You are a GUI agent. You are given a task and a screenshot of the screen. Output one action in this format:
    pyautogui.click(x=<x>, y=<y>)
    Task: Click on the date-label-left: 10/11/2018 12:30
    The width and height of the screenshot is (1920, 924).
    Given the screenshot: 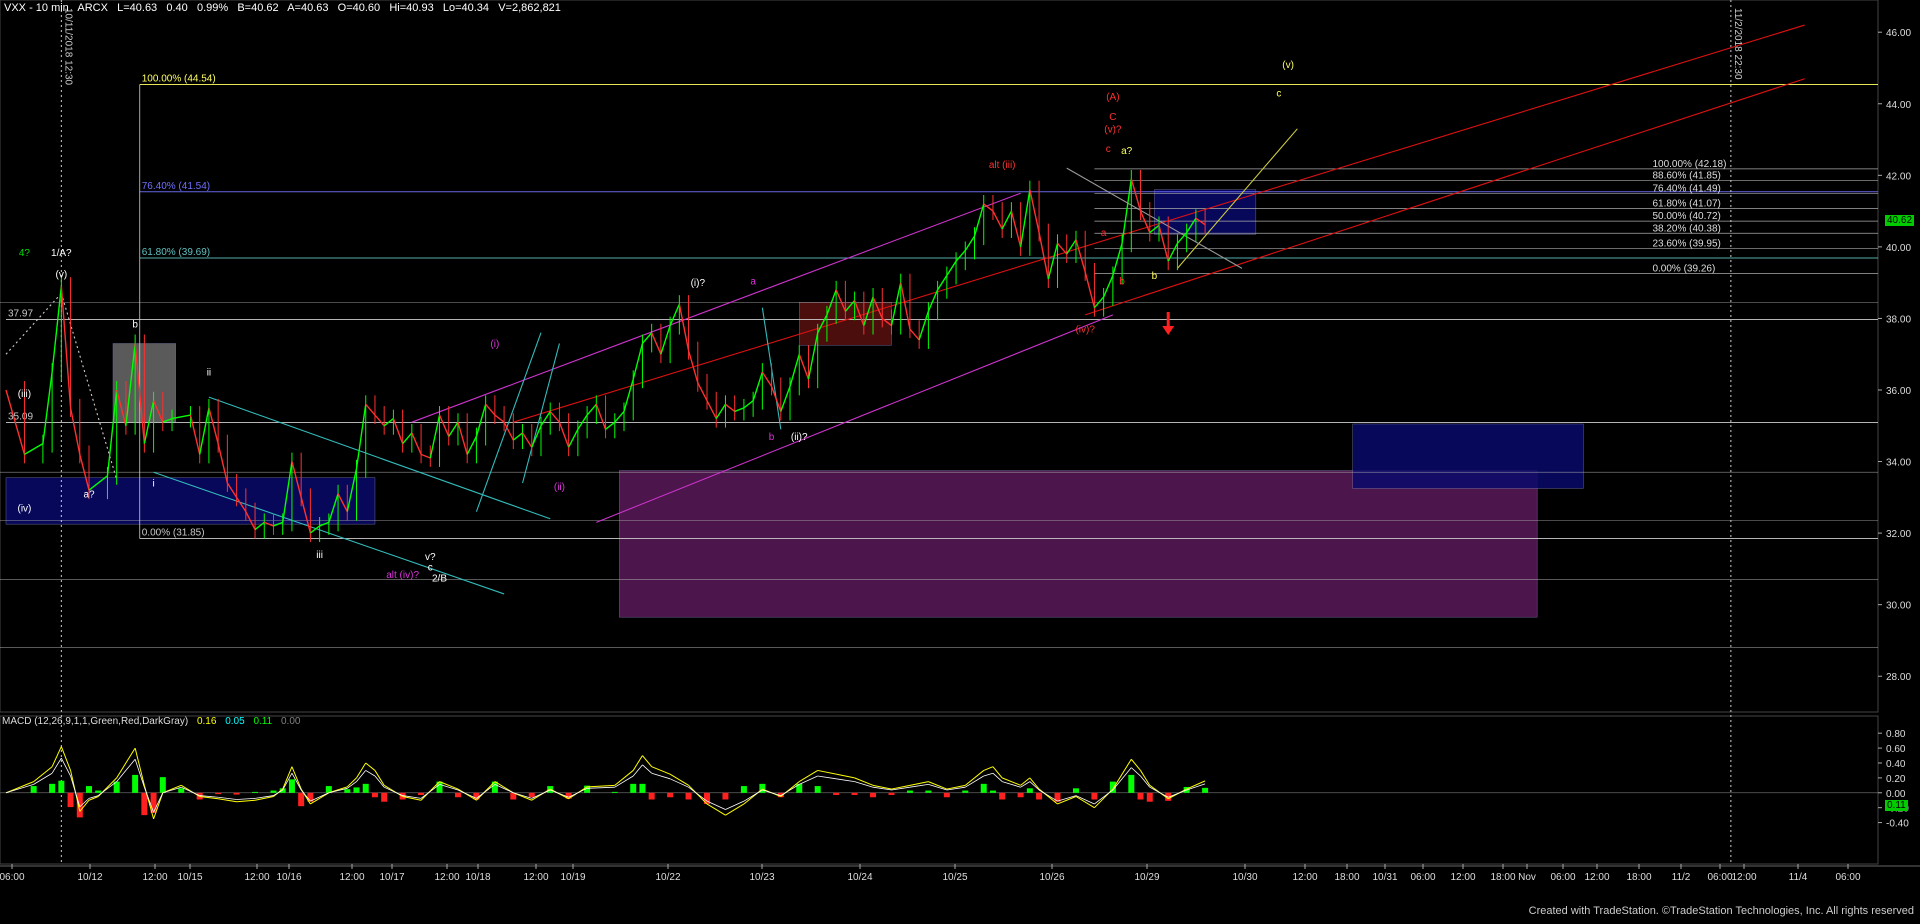 What is the action you would take?
    pyautogui.click(x=67, y=47)
    